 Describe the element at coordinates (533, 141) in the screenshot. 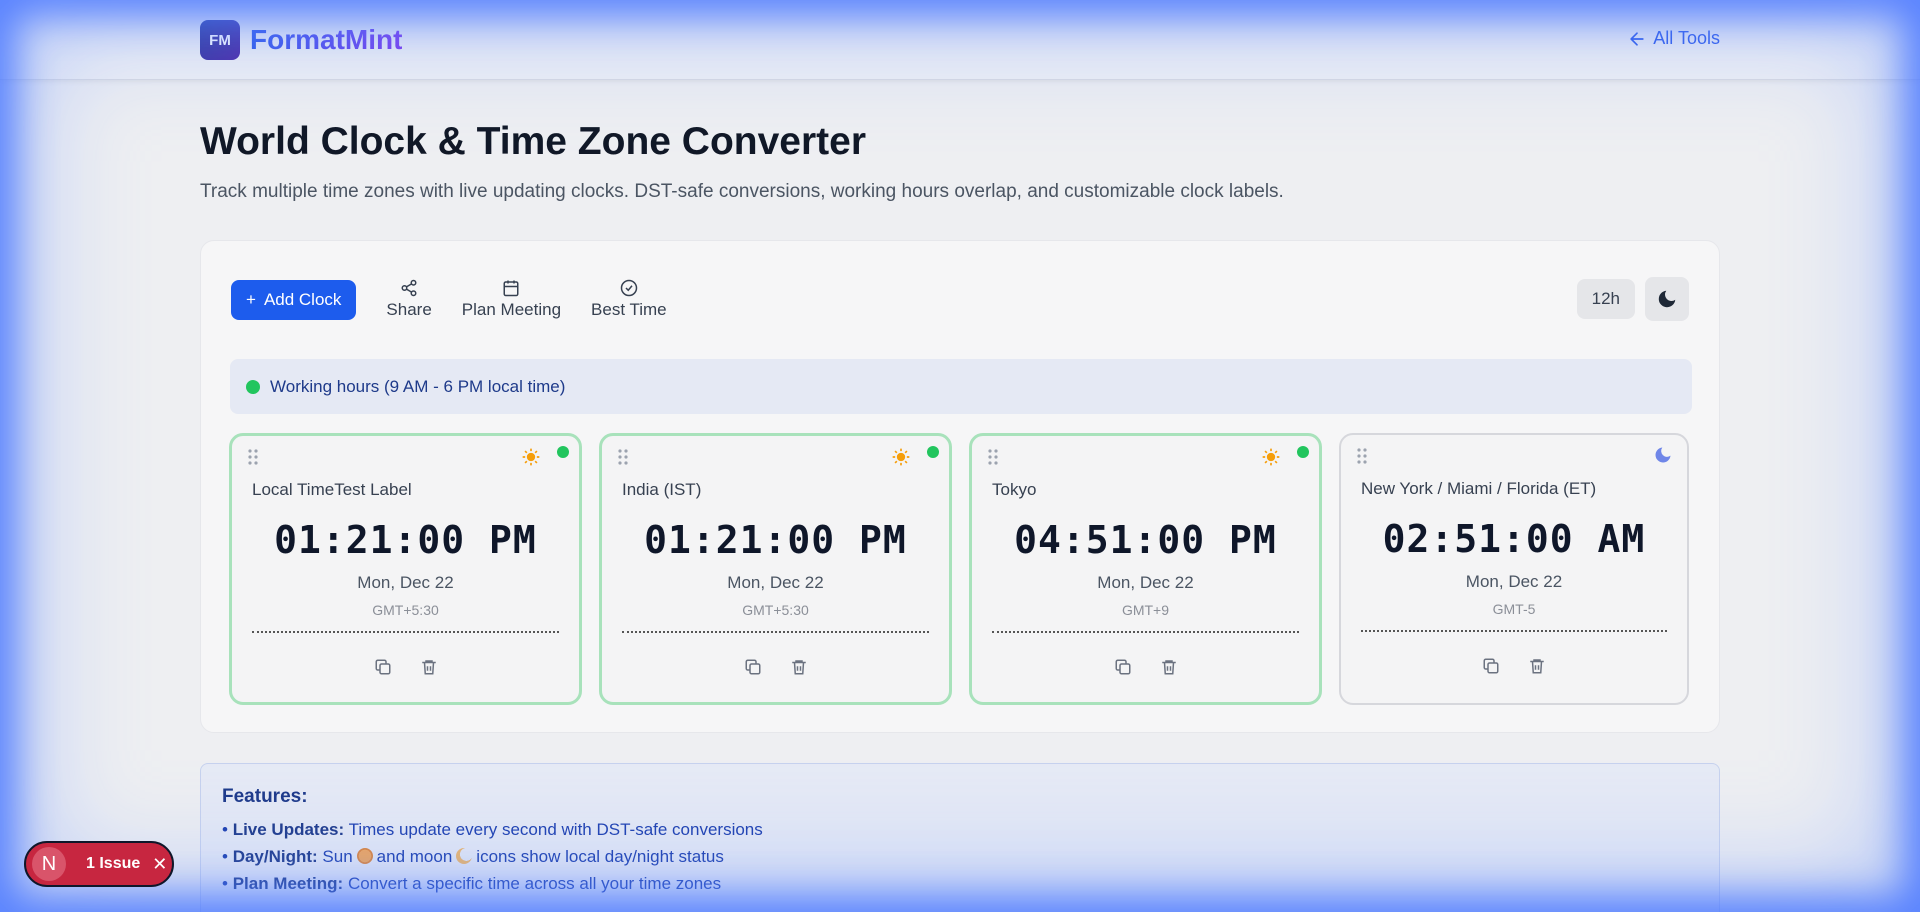

I see `page-title: World Clock & Time Zone Converter` at that location.